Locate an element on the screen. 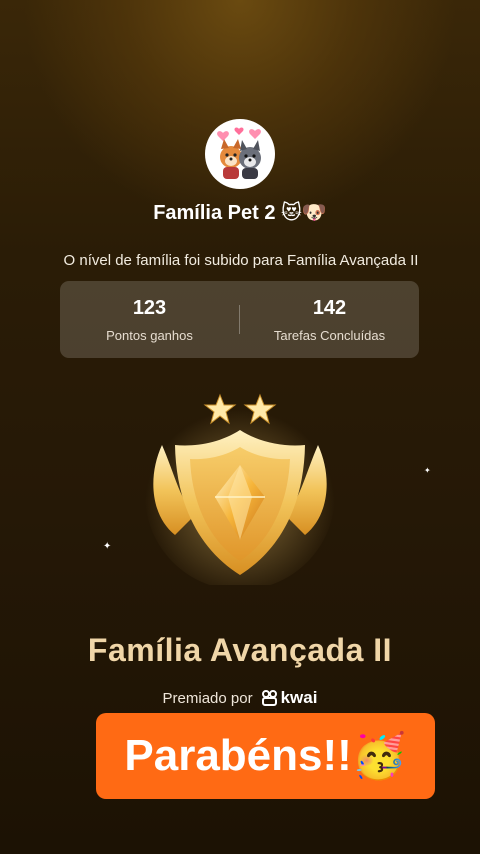  family-emojis: 😻🐶 is located at coordinates (304, 213).